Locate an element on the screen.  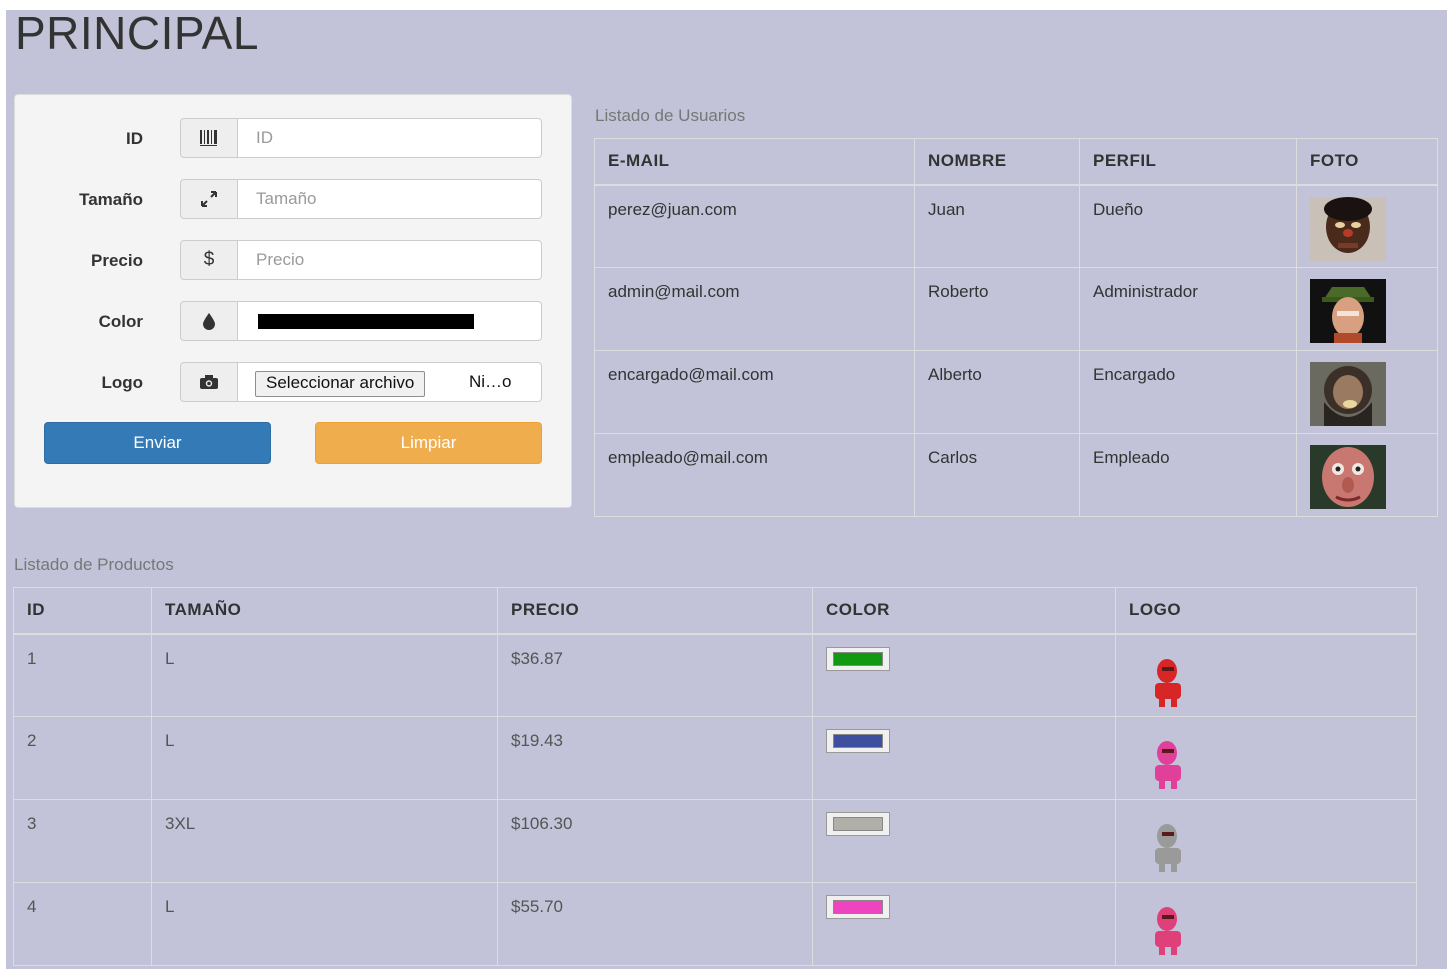
user-profile: Encargado is located at coordinates (1188, 392).